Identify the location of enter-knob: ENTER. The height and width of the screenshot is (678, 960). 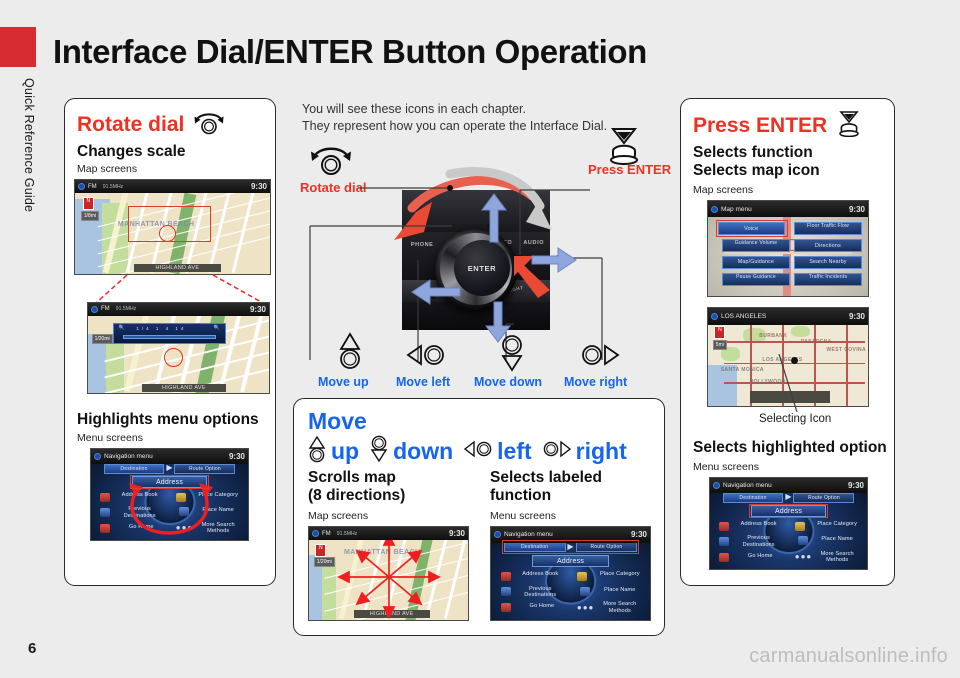
(482, 268).